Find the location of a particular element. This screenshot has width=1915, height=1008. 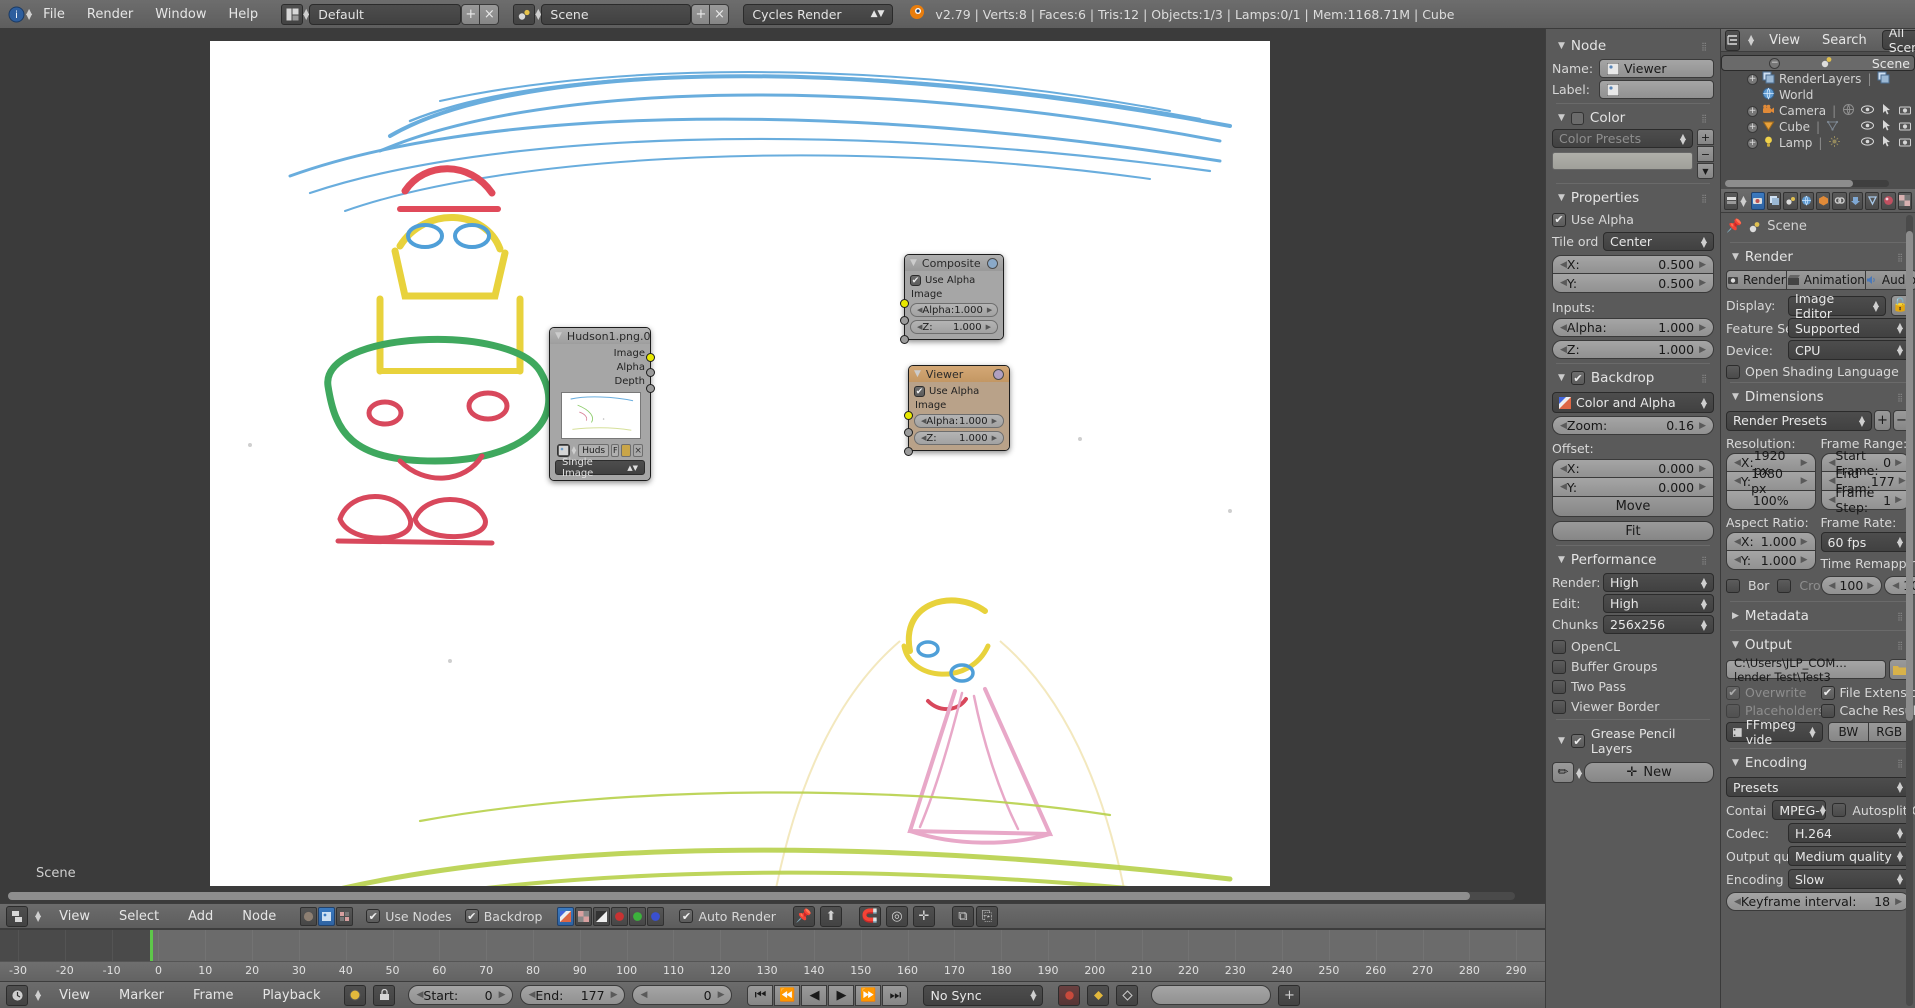

node-menu-node: Node is located at coordinates (259, 916).